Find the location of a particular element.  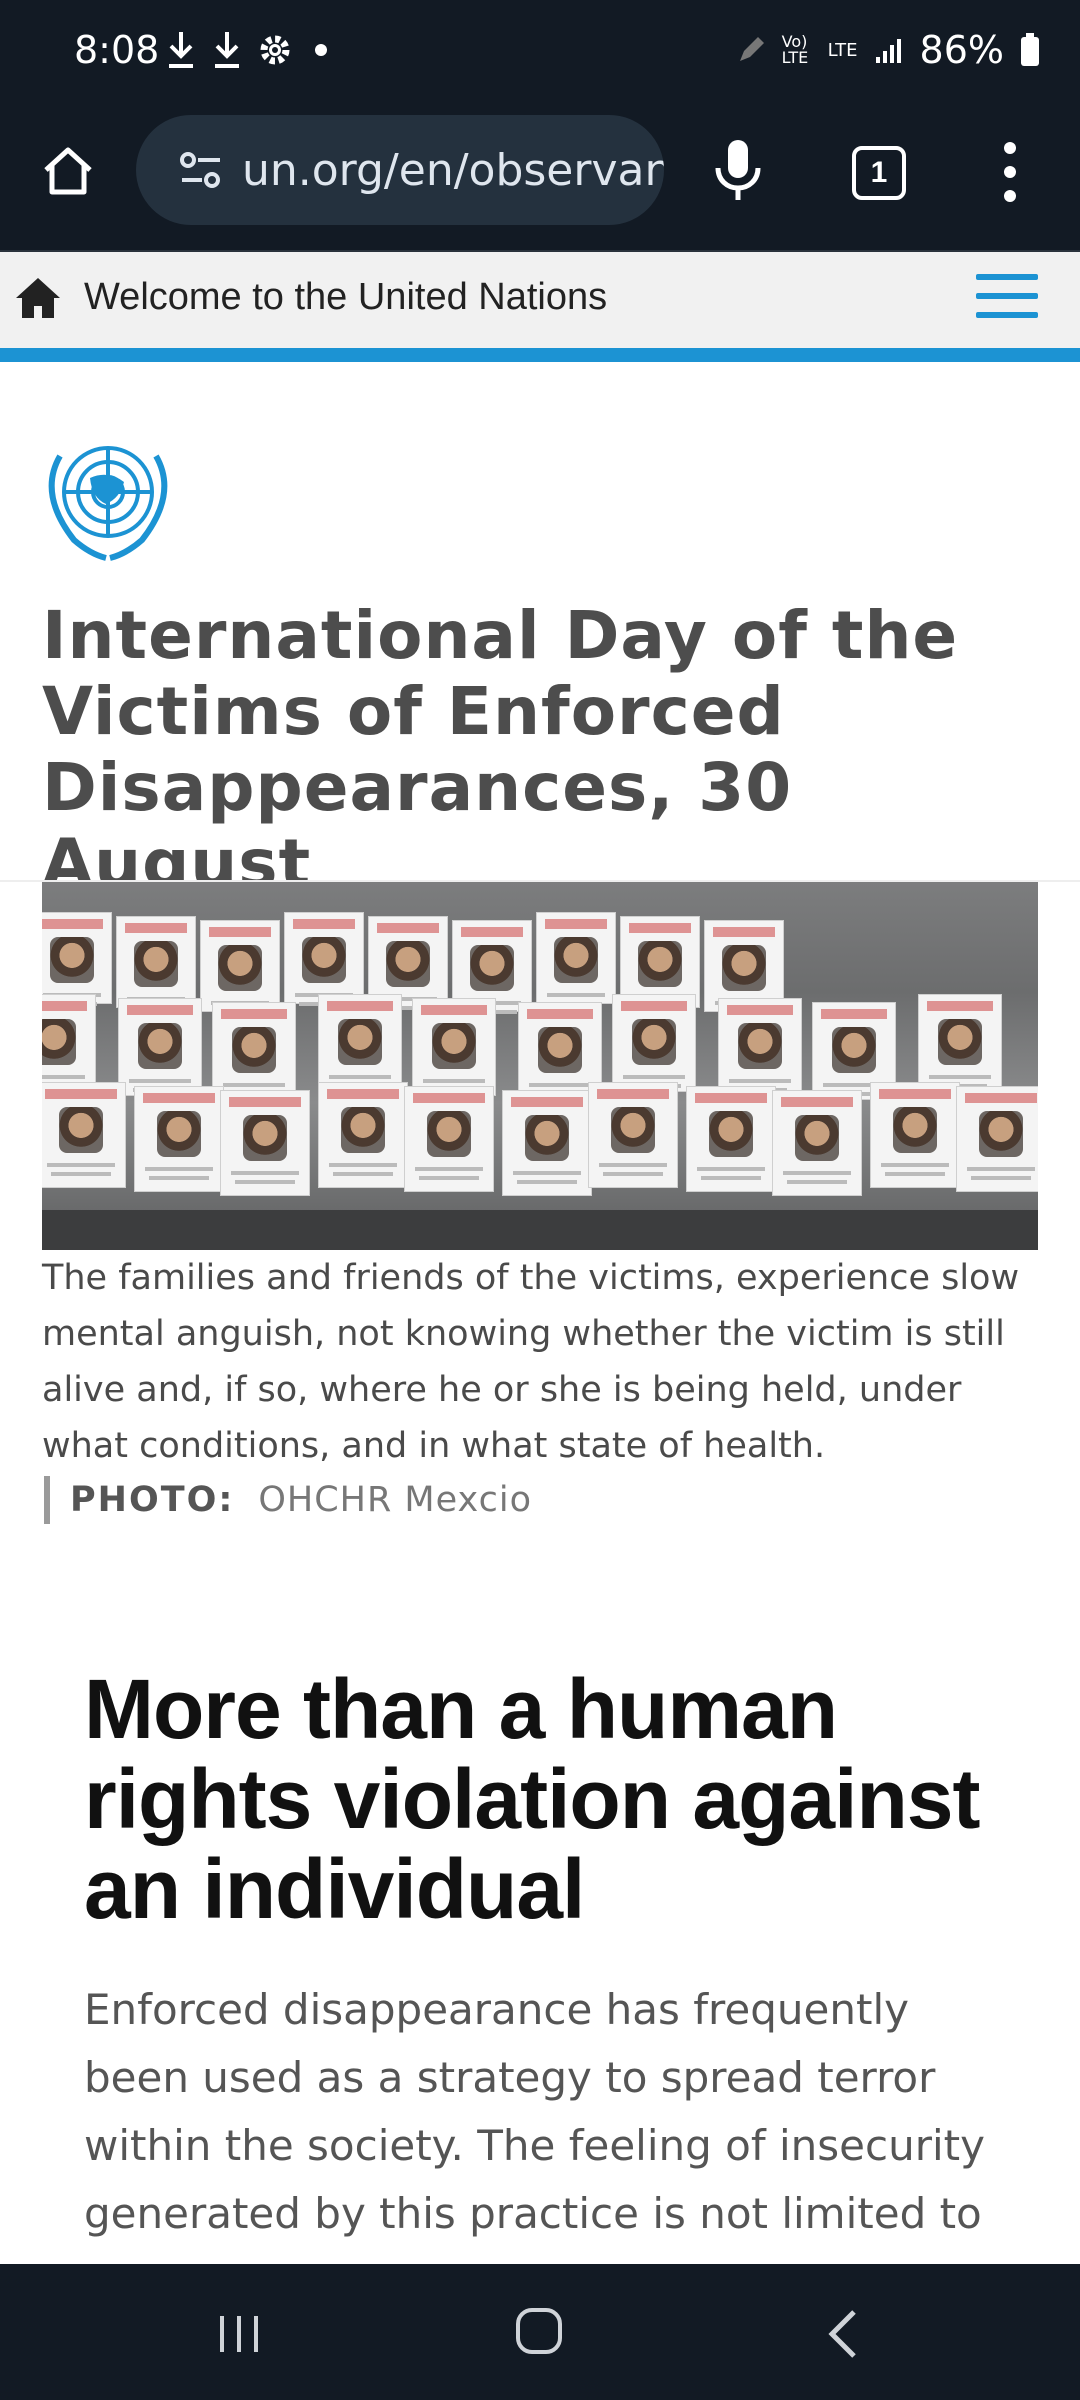

browser-toolbar: un.org/en/observanc 1 is located at coordinates (540, 181).